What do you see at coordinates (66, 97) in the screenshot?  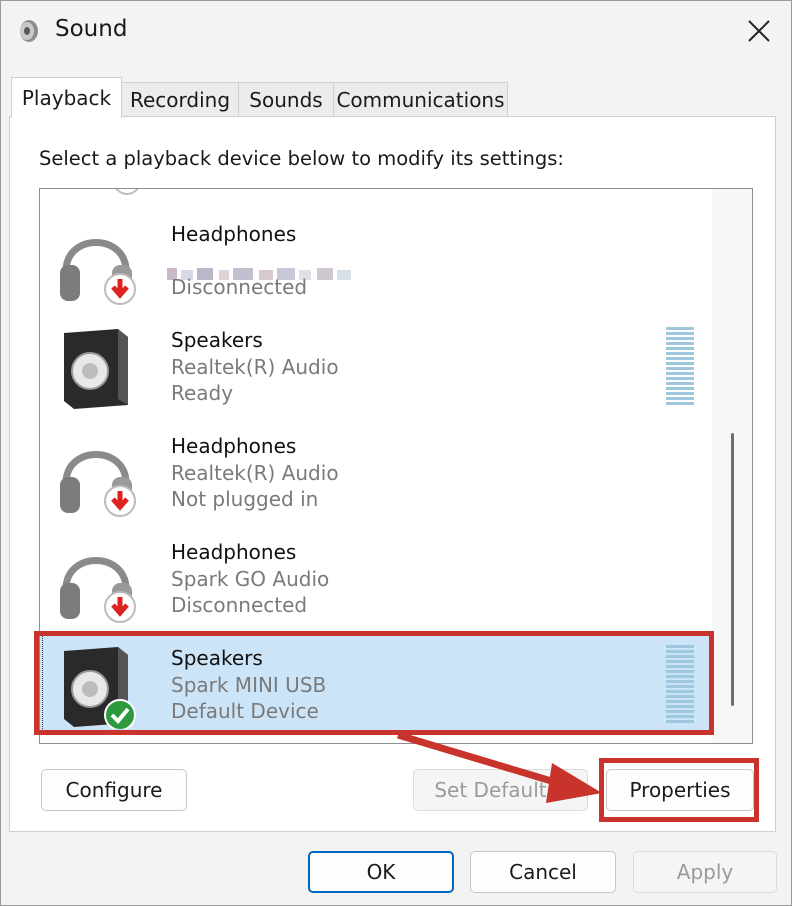 I see `tab-playback: Playback` at bounding box center [66, 97].